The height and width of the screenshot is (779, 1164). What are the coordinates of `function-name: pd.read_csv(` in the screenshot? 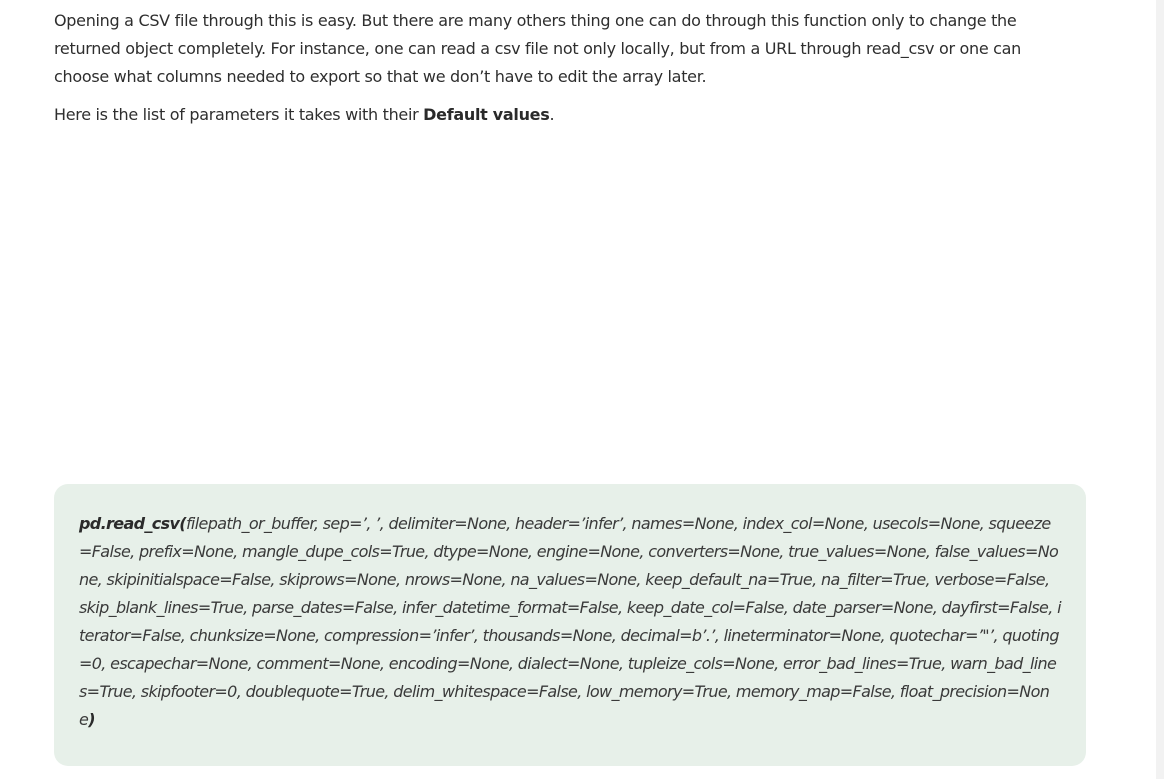 It's located at (133, 523).